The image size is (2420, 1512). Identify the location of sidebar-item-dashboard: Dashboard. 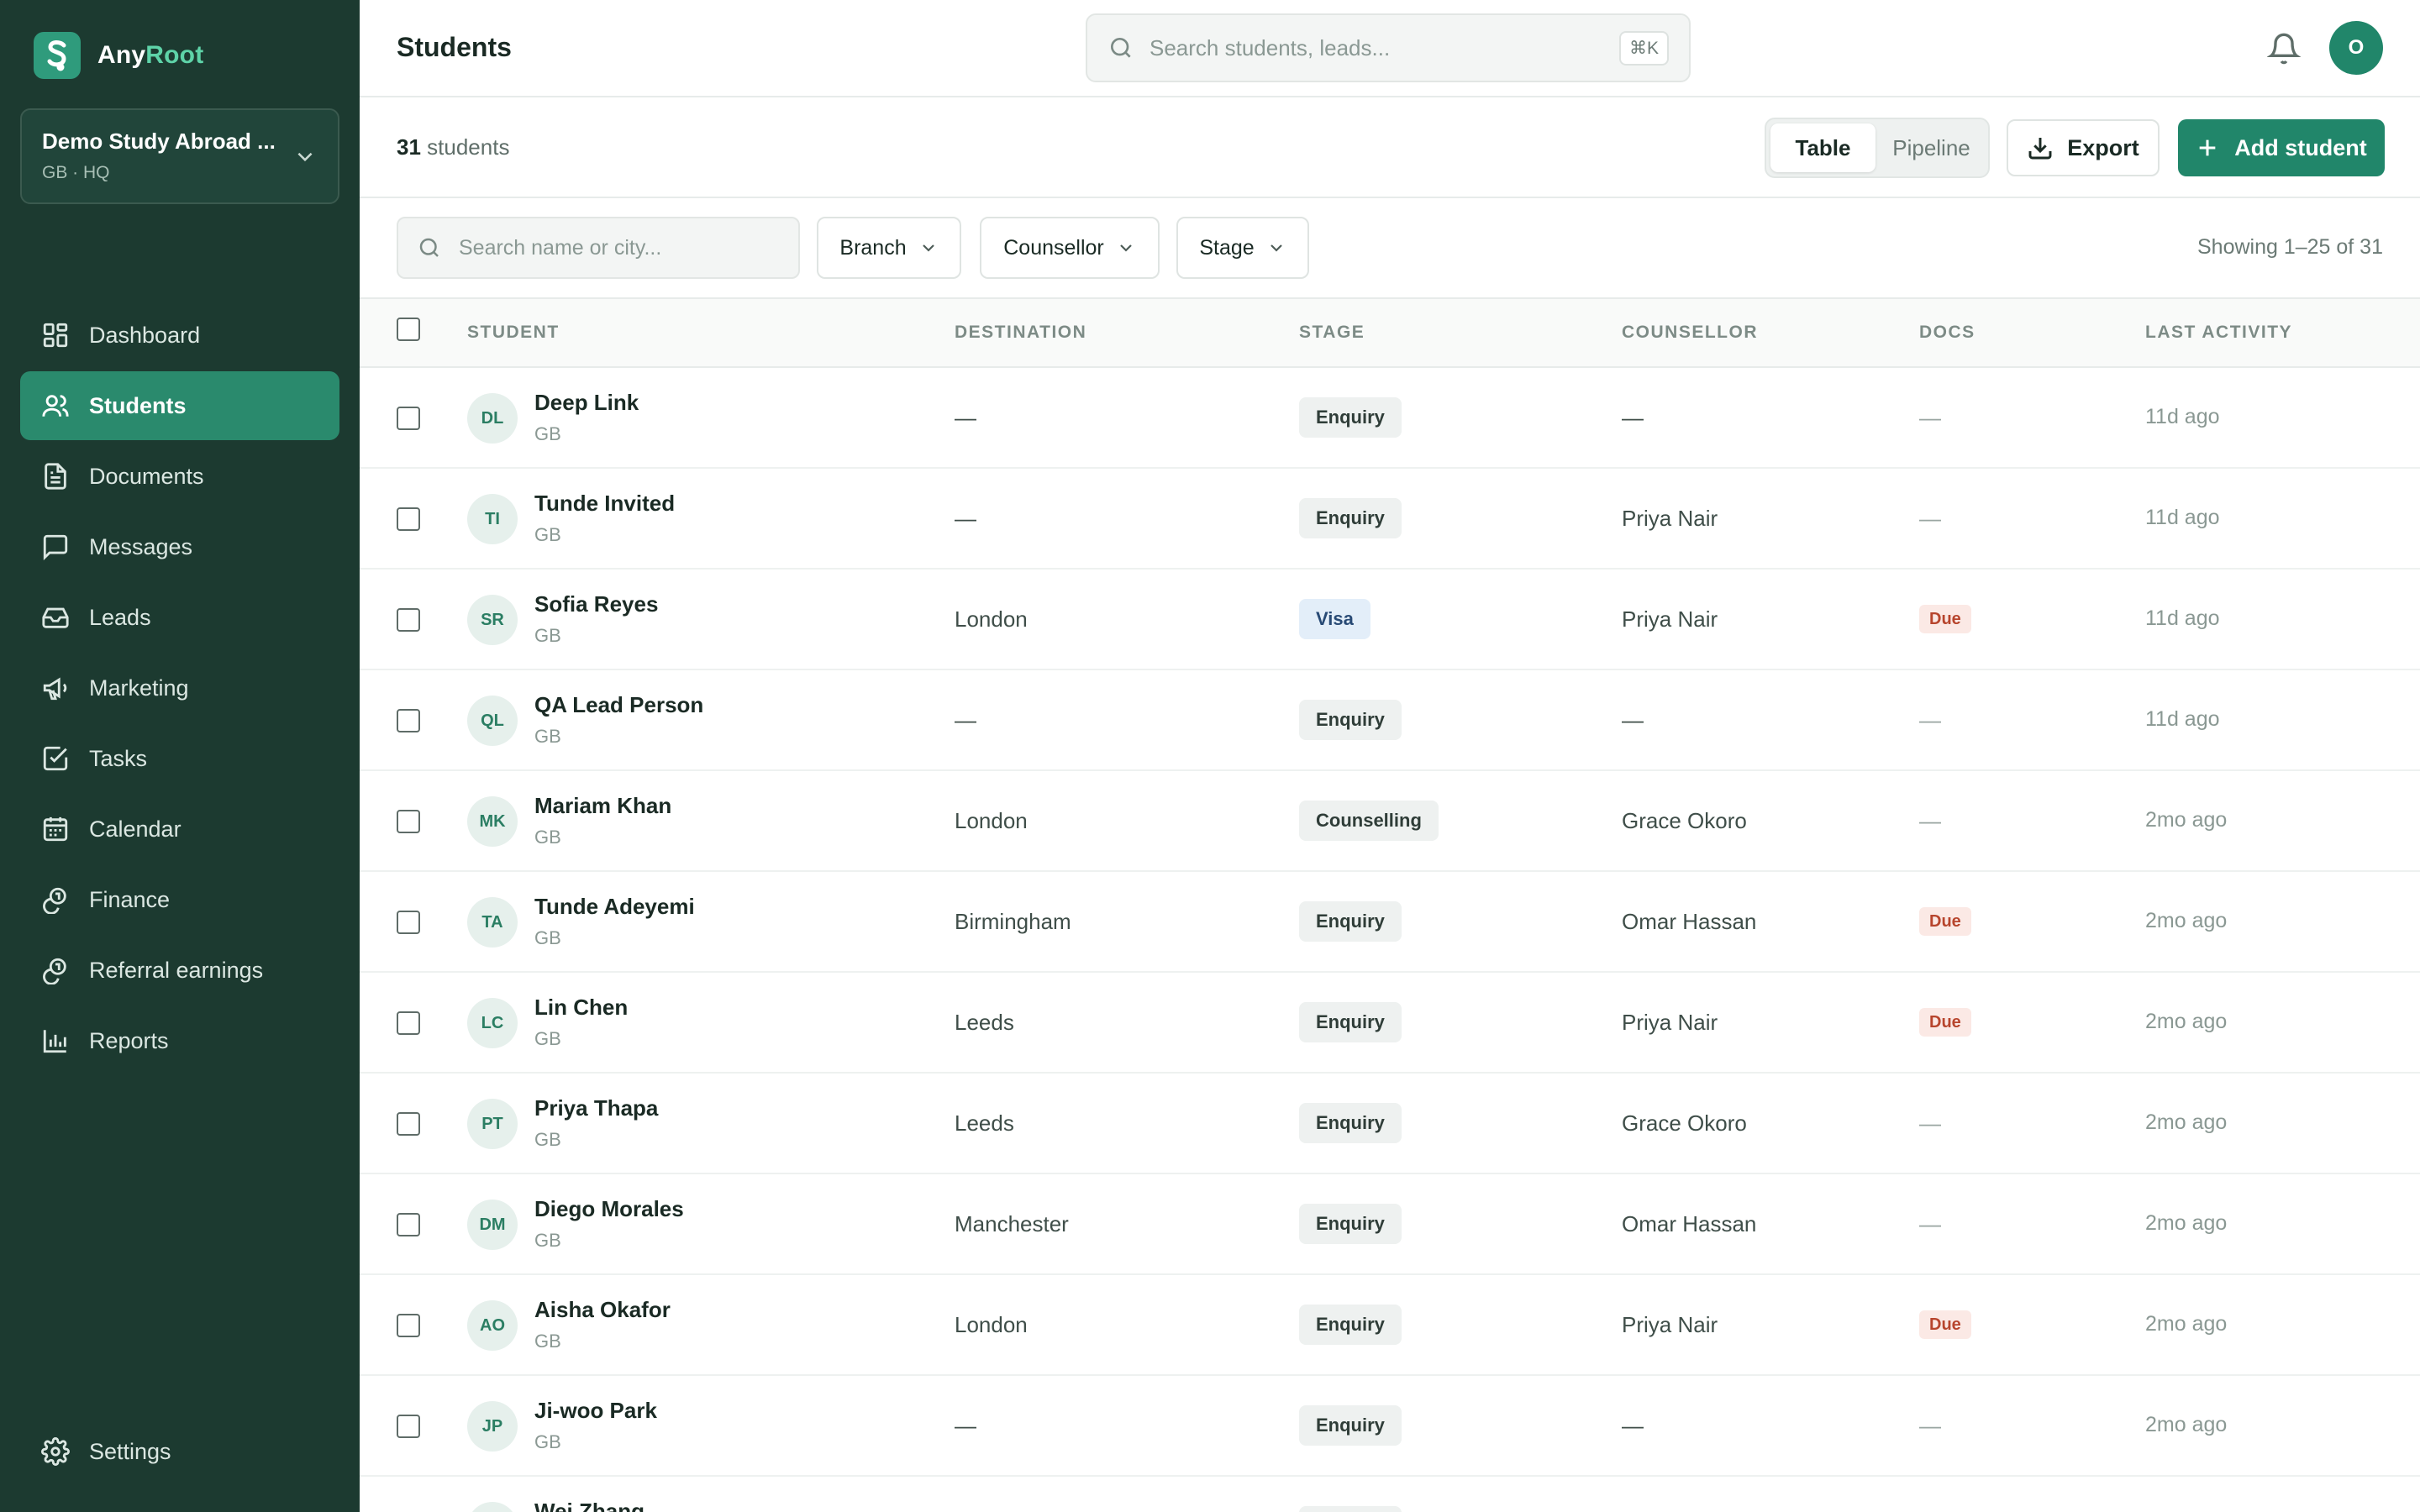
(180, 335).